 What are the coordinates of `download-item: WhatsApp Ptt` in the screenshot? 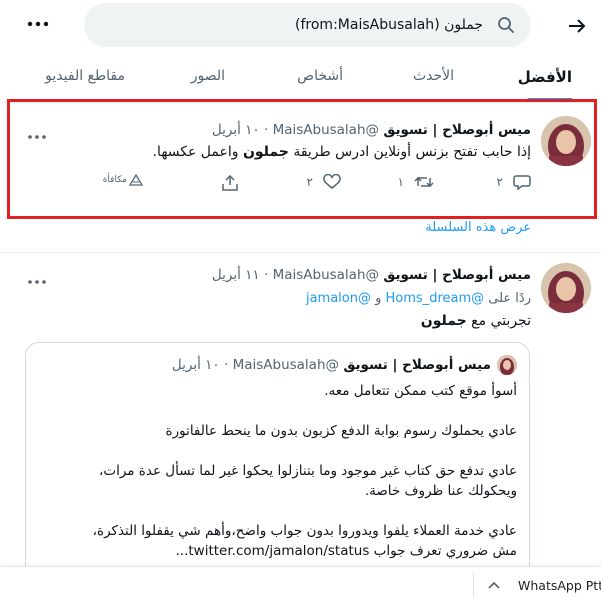 It's located at (544, 584).